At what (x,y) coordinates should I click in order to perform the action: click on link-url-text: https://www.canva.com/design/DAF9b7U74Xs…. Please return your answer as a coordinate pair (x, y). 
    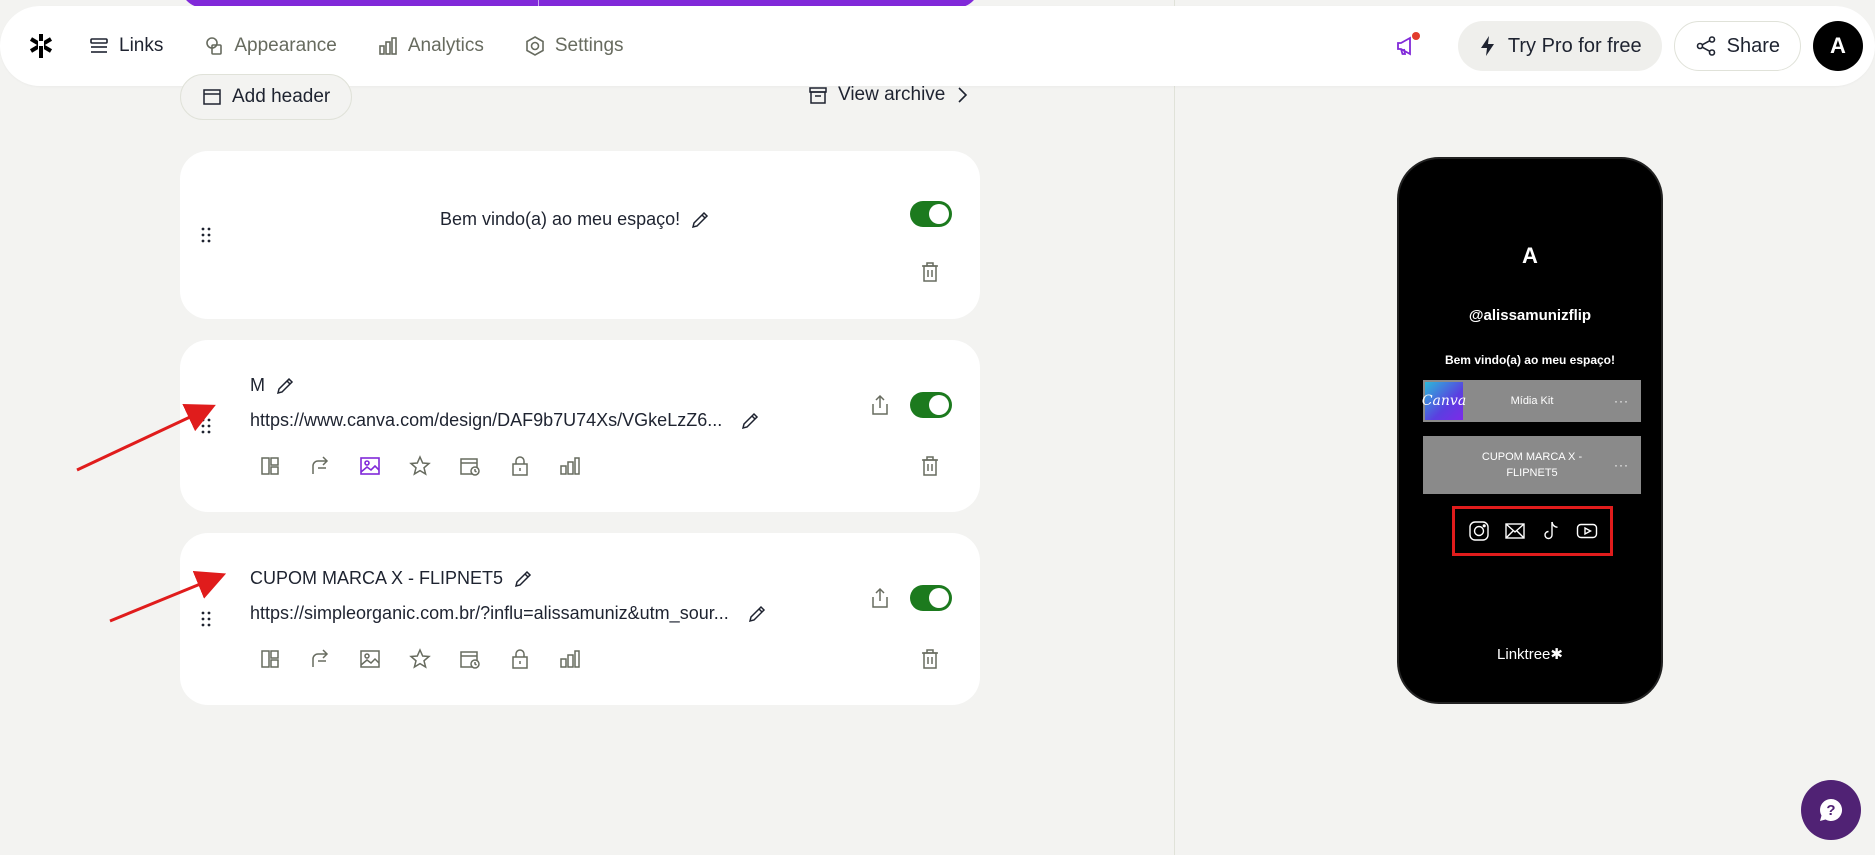
    Looking at the image, I should click on (486, 420).